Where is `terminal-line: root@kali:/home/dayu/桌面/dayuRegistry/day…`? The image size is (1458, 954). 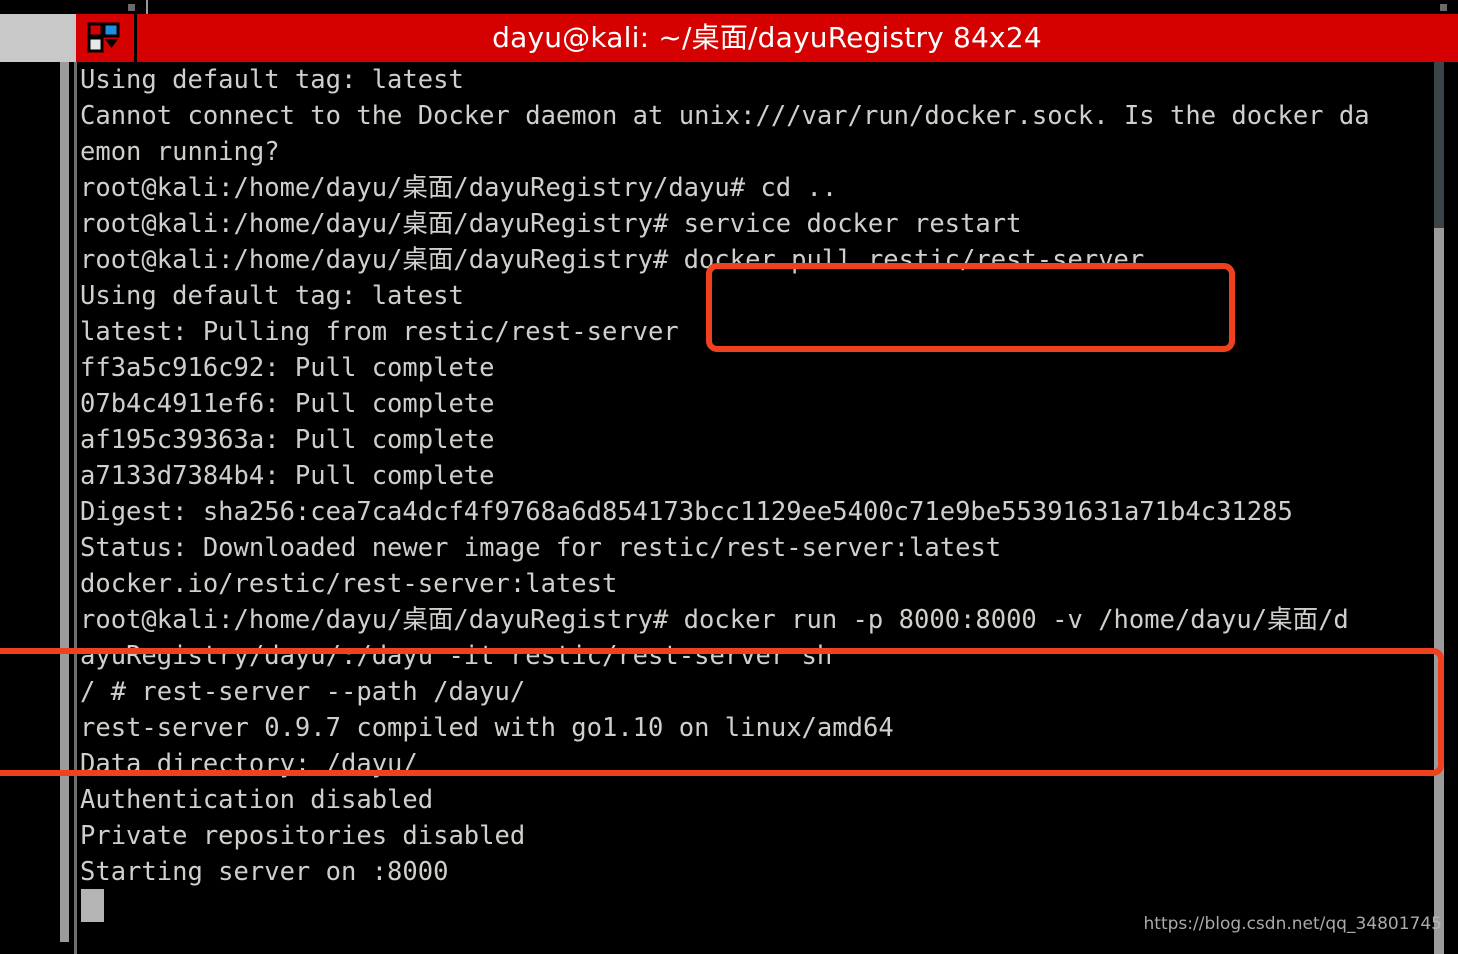
terminal-line: root@kali:/home/dayu/桌面/dayuRegistry/day… is located at coordinates (459, 188).